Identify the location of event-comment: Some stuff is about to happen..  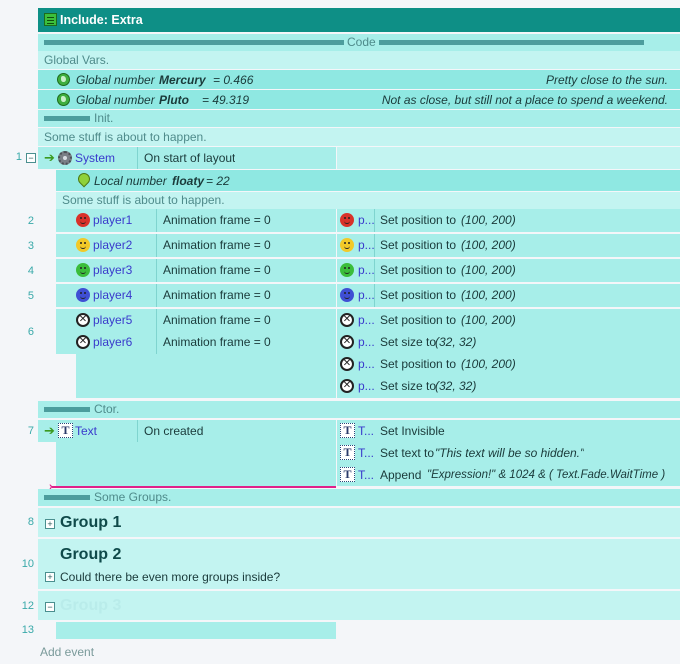
(368, 200).